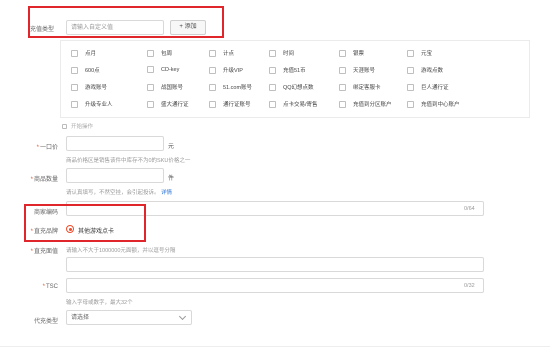  Describe the element at coordinates (372, 105) in the screenshot. I see `option-label: 充值到分区账户` at that location.